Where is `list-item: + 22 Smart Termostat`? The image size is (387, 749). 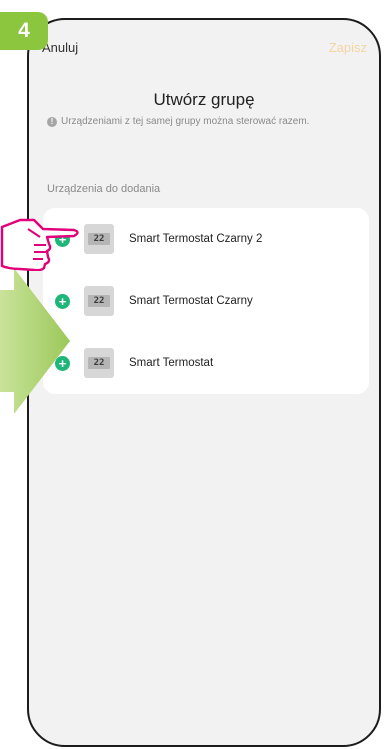
list-item: + 22 Smart Termostat is located at coordinates (206, 363).